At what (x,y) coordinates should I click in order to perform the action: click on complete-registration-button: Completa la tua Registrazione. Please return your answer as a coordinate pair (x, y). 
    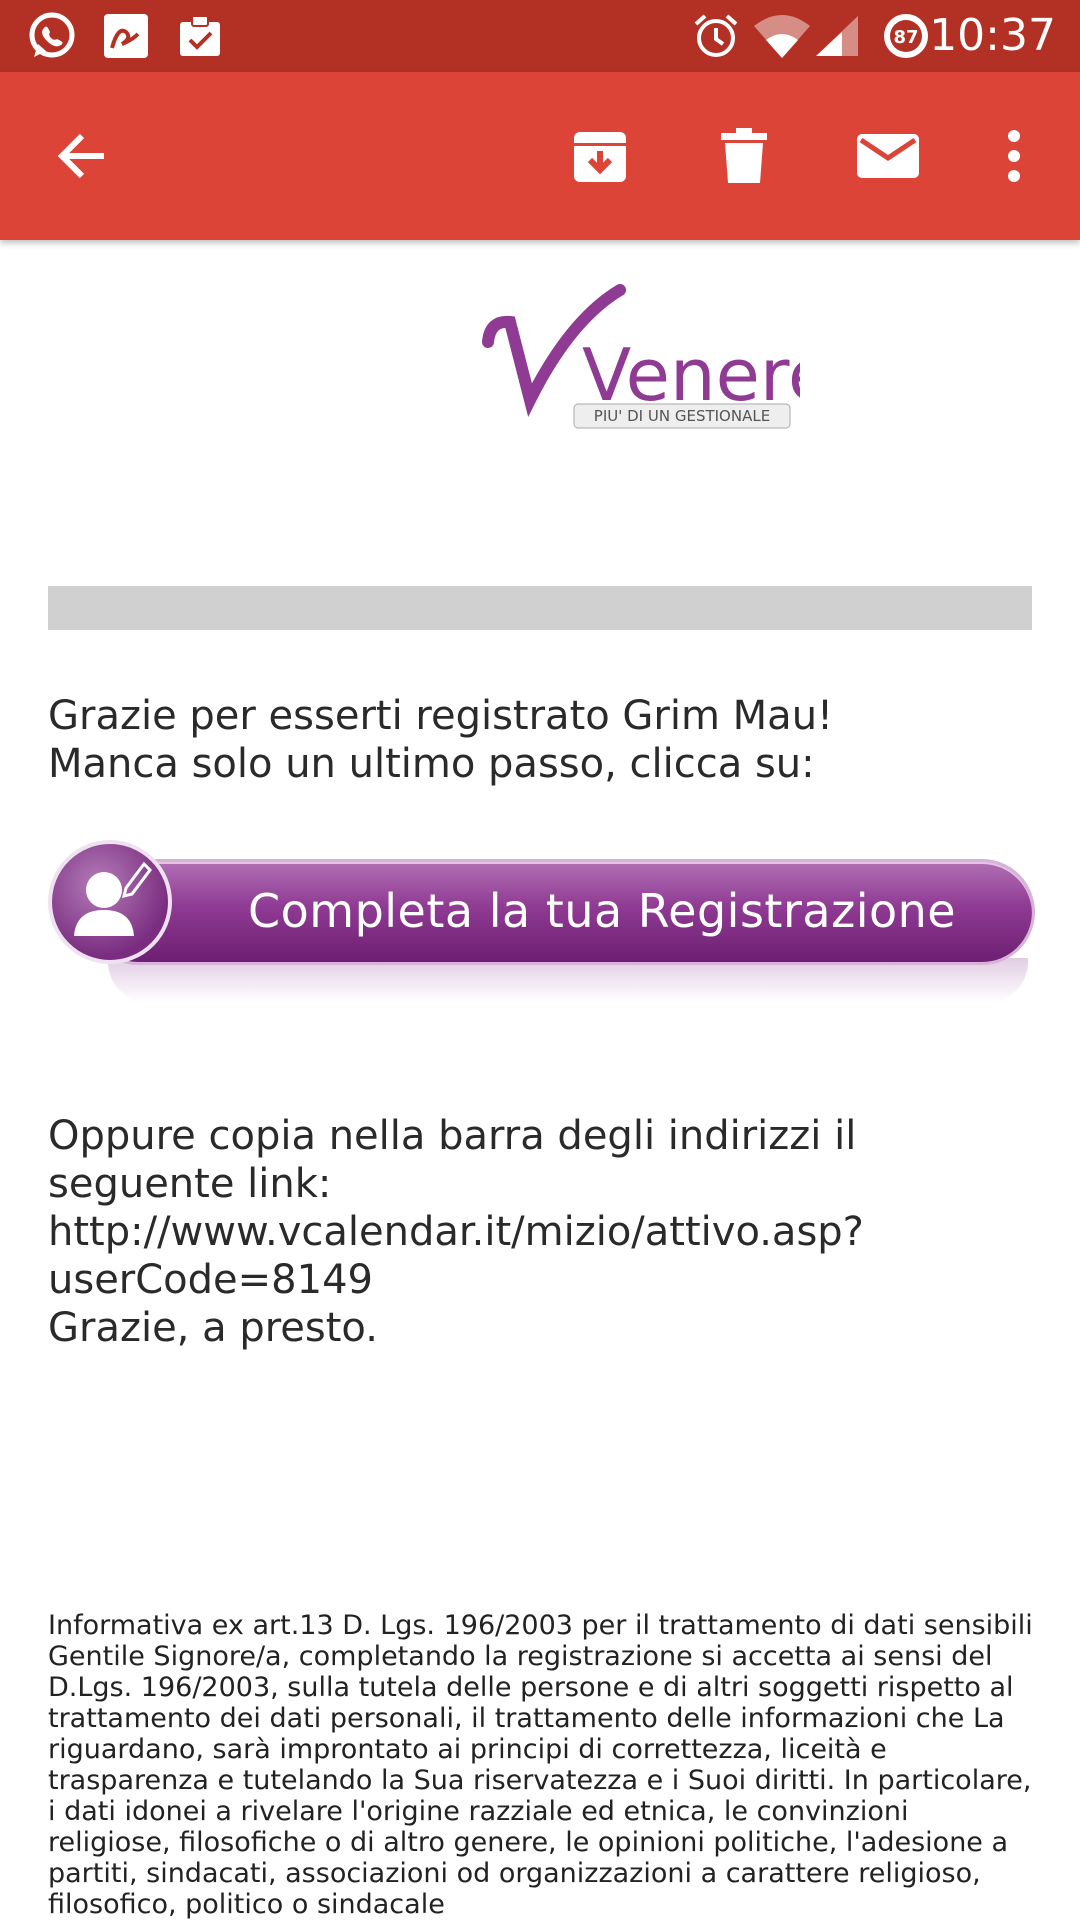
    Looking at the image, I should click on (540, 921).